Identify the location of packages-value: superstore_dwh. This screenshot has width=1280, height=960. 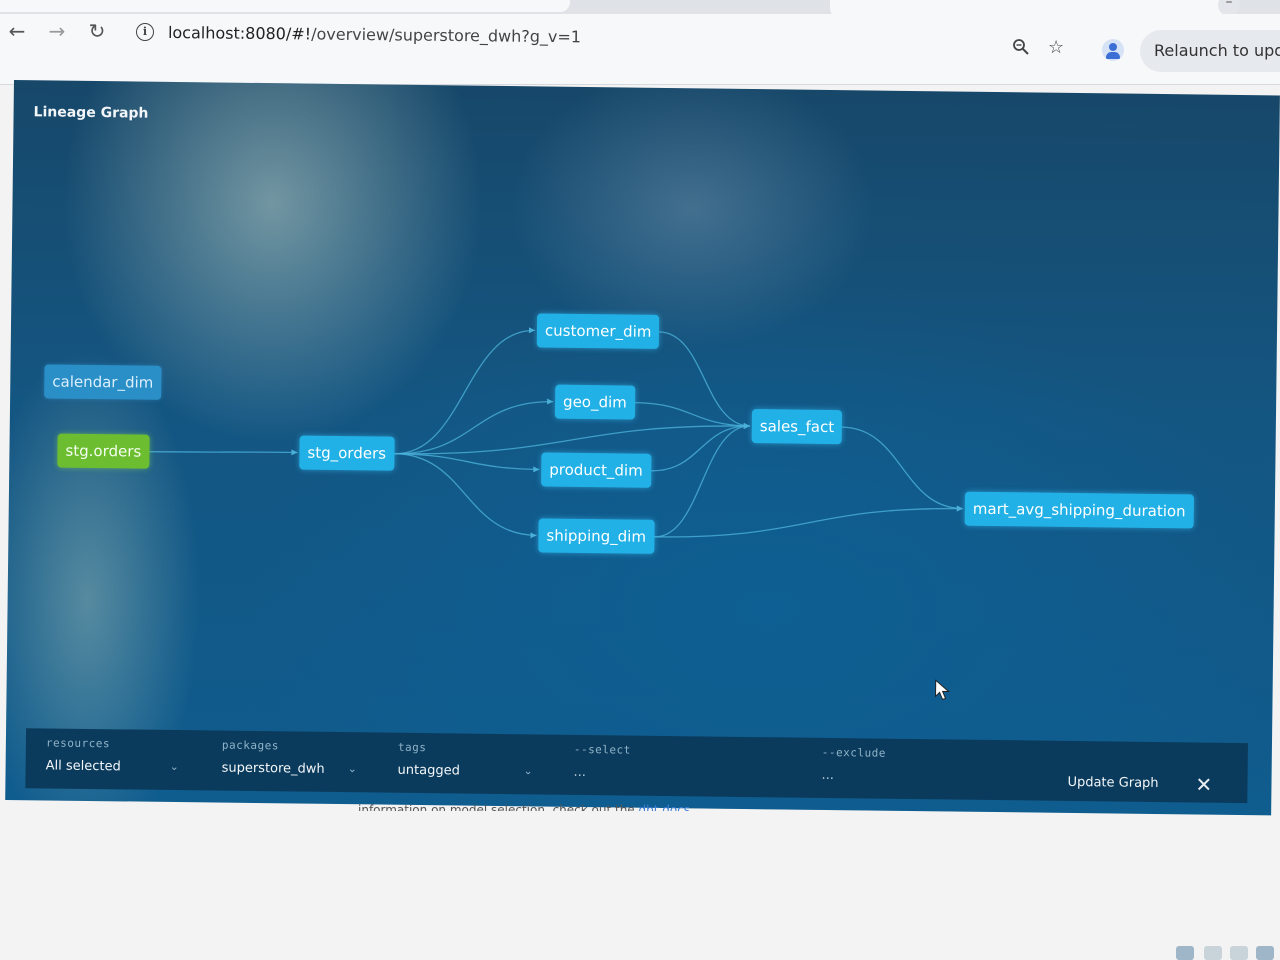
(273, 769).